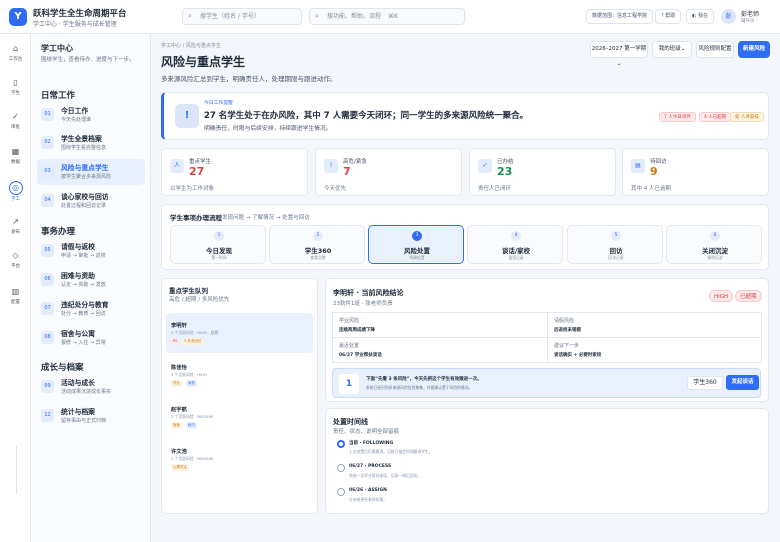  I want to click on student360-button: 学生360, so click(705, 383).